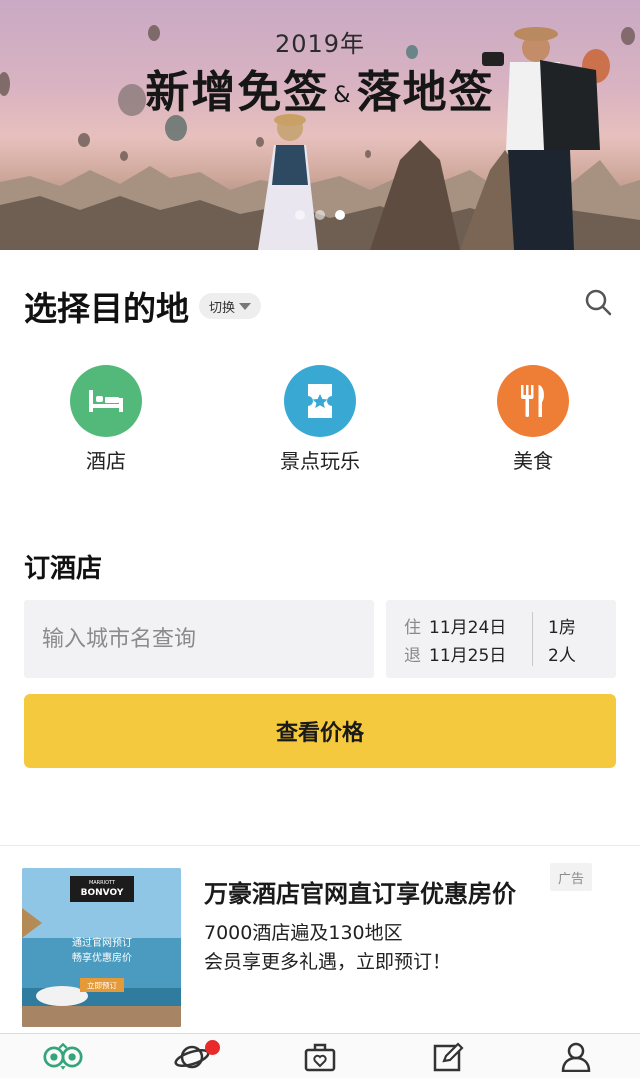 This screenshot has width=640, height=1078. I want to click on category-attractions: 景点玩乐, so click(320, 419).